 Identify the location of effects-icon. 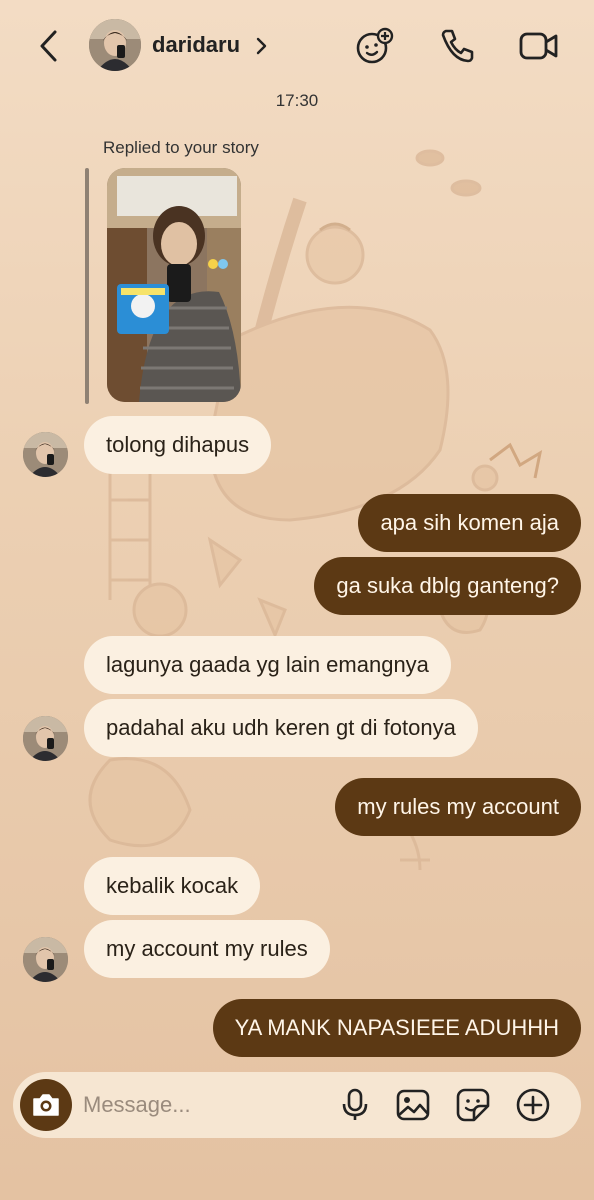
(375, 45).